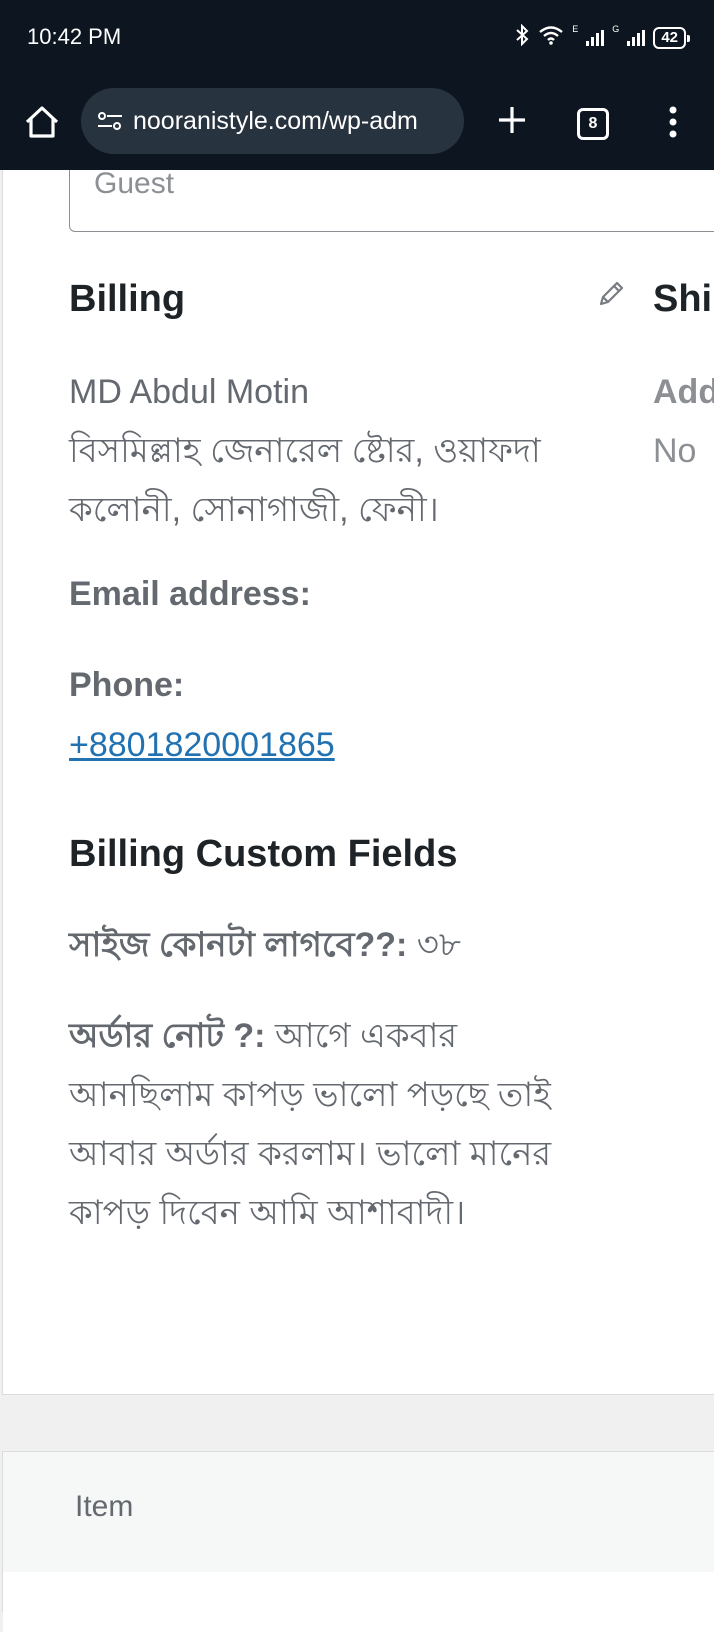 This screenshot has height=1632, width=714. What do you see at coordinates (110, 121) in the screenshot?
I see `site-settings-icon` at bounding box center [110, 121].